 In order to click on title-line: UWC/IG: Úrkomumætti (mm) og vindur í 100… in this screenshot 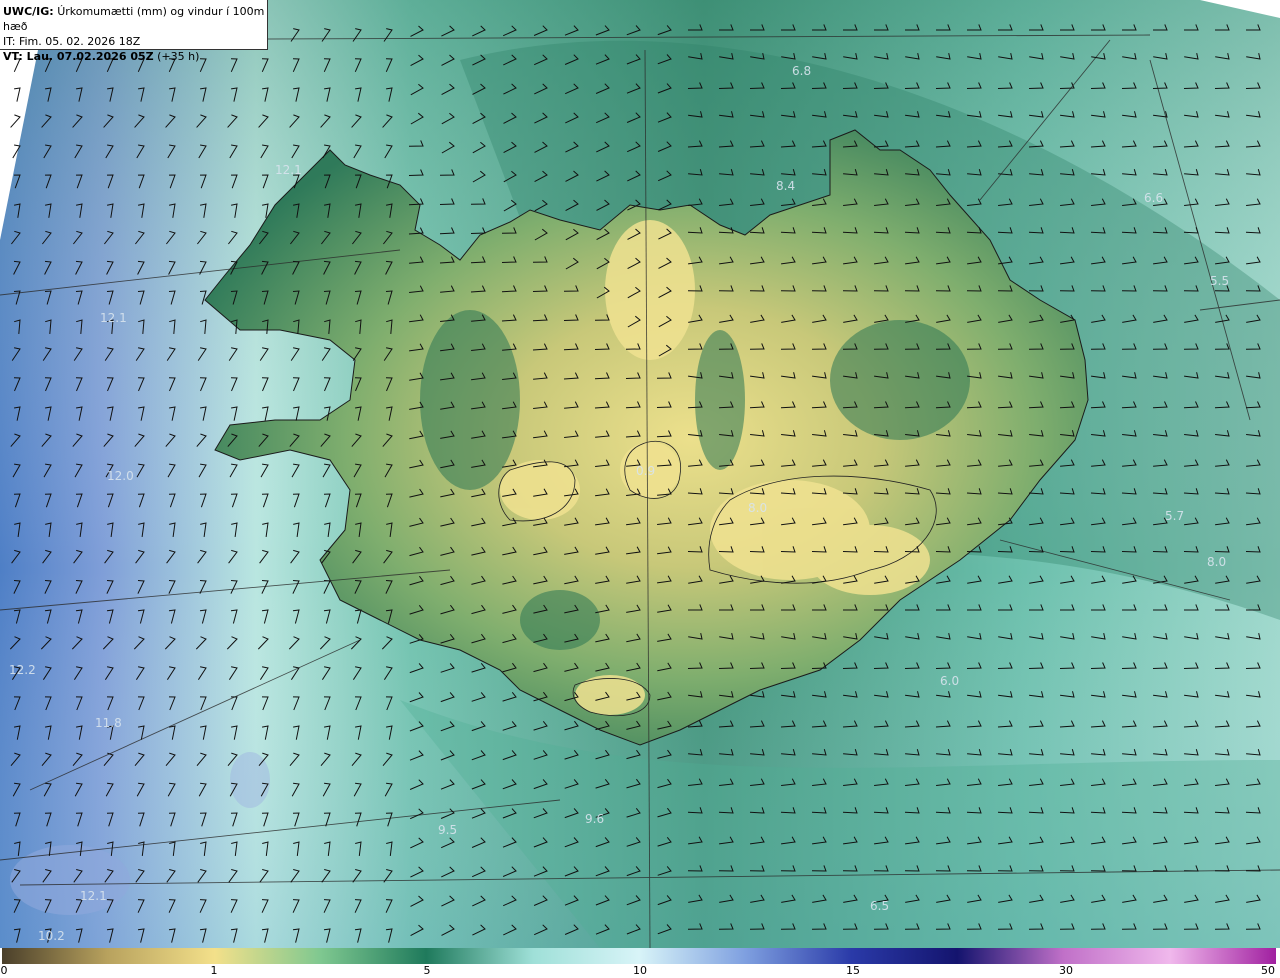, I will do `click(135, 19)`.